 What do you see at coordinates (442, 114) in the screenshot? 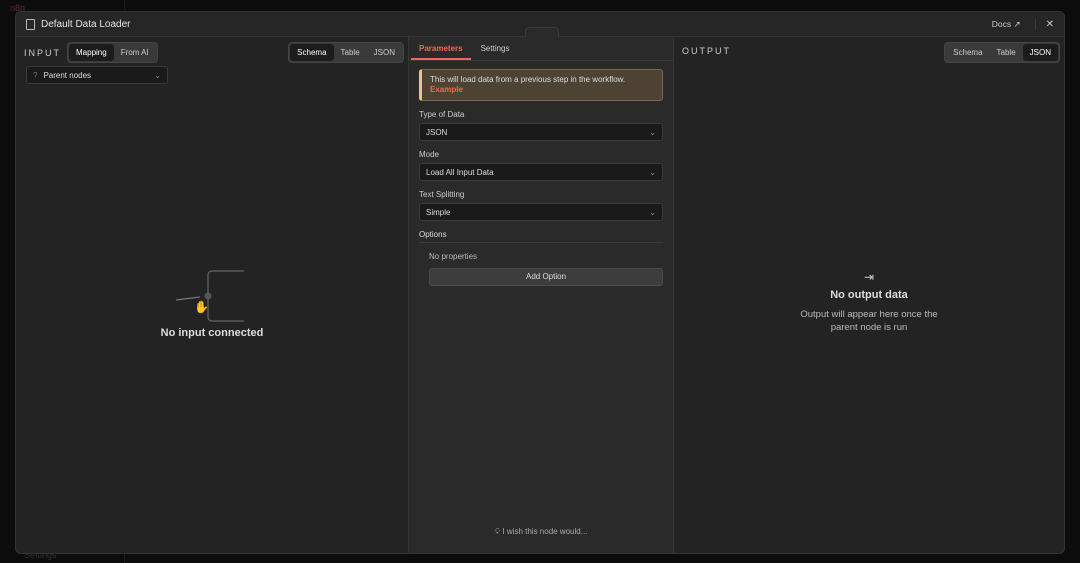
I see `field-label: Type of Data` at bounding box center [442, 114].